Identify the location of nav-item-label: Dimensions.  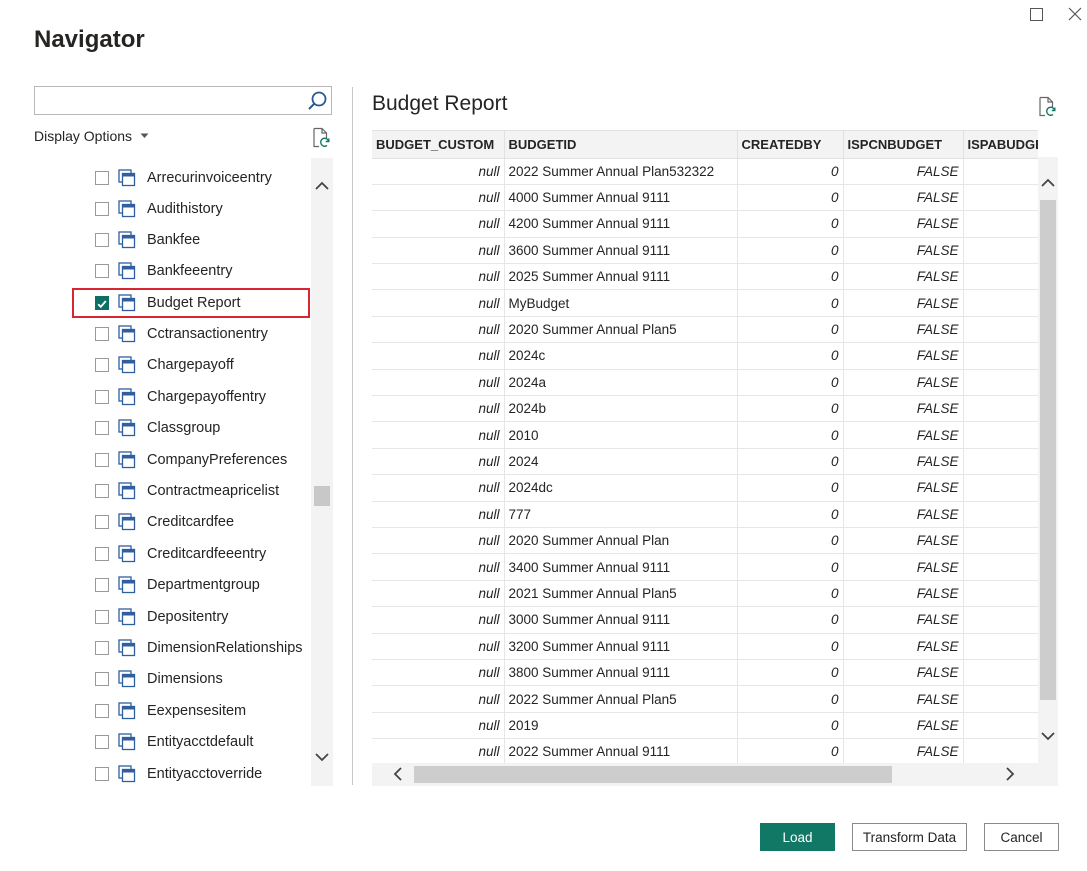
(185, 679).